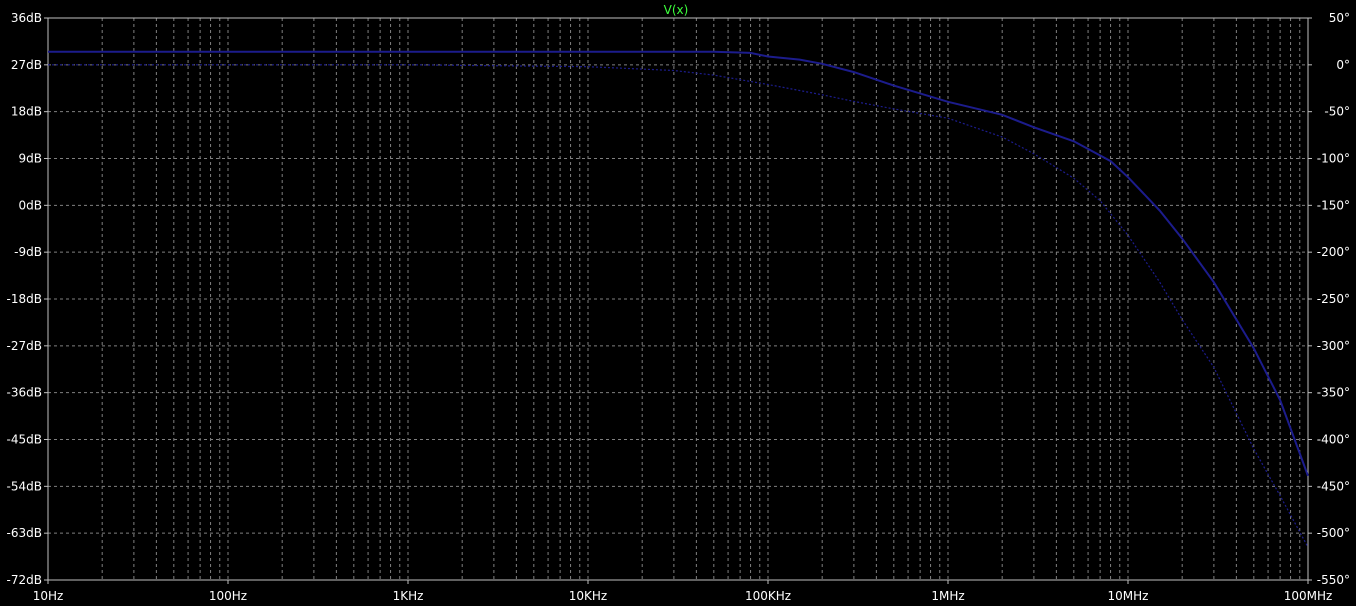  I want to click on x-tick-label: 1MHz, so click(947, 596).